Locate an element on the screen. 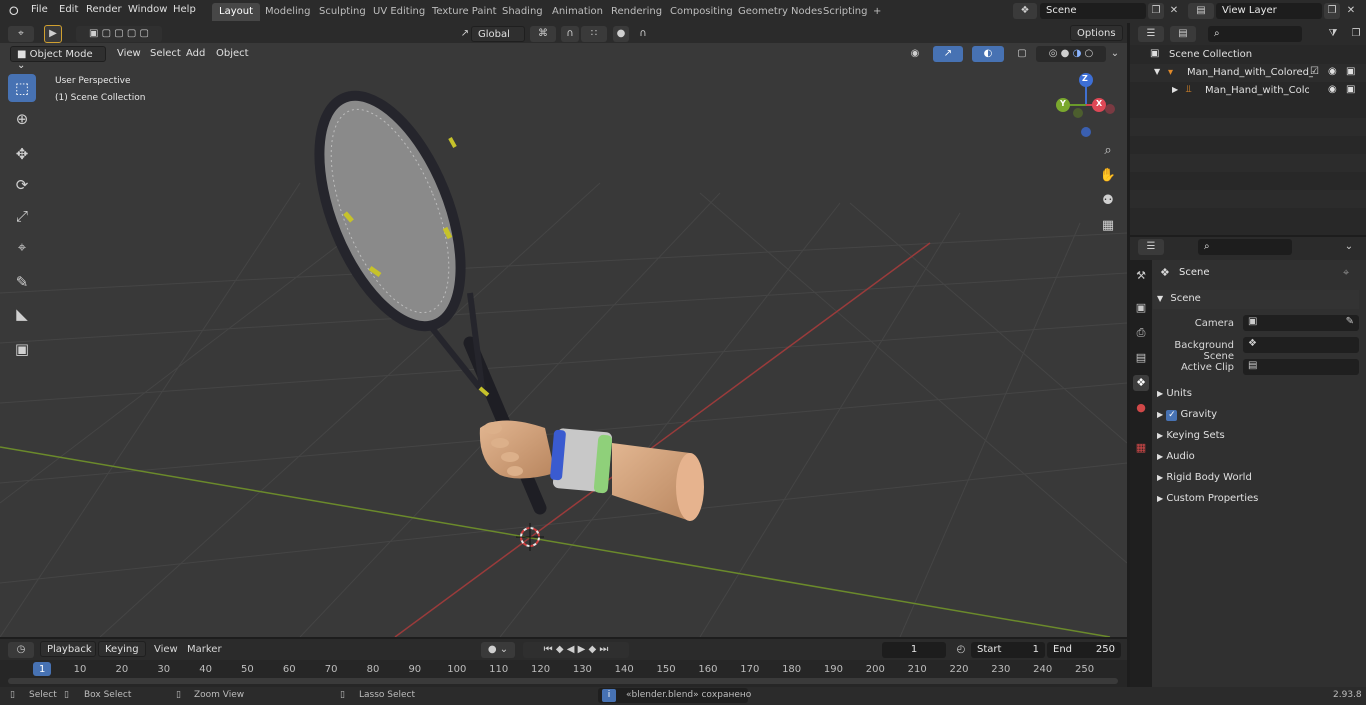  end-frame-field: End 250 is located at coordinates (1084, 650).